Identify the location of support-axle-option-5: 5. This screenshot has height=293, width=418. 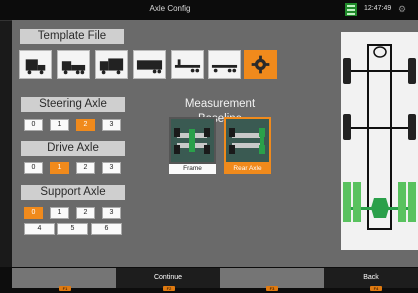
(72, 229).